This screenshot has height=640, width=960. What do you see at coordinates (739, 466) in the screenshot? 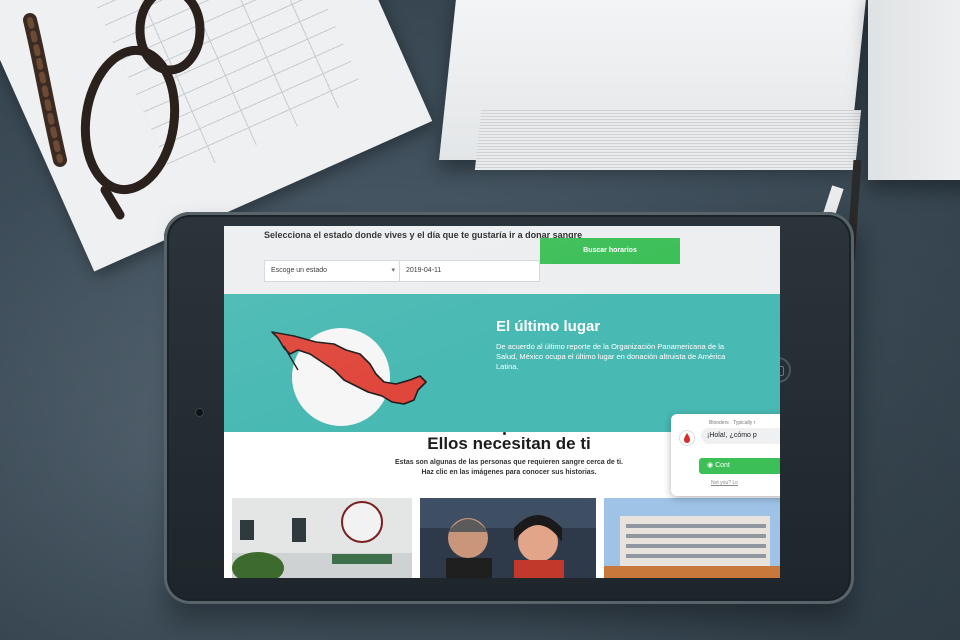
I see `continue-chat-button: ◉ Cont` at bounding box center [739, 466].